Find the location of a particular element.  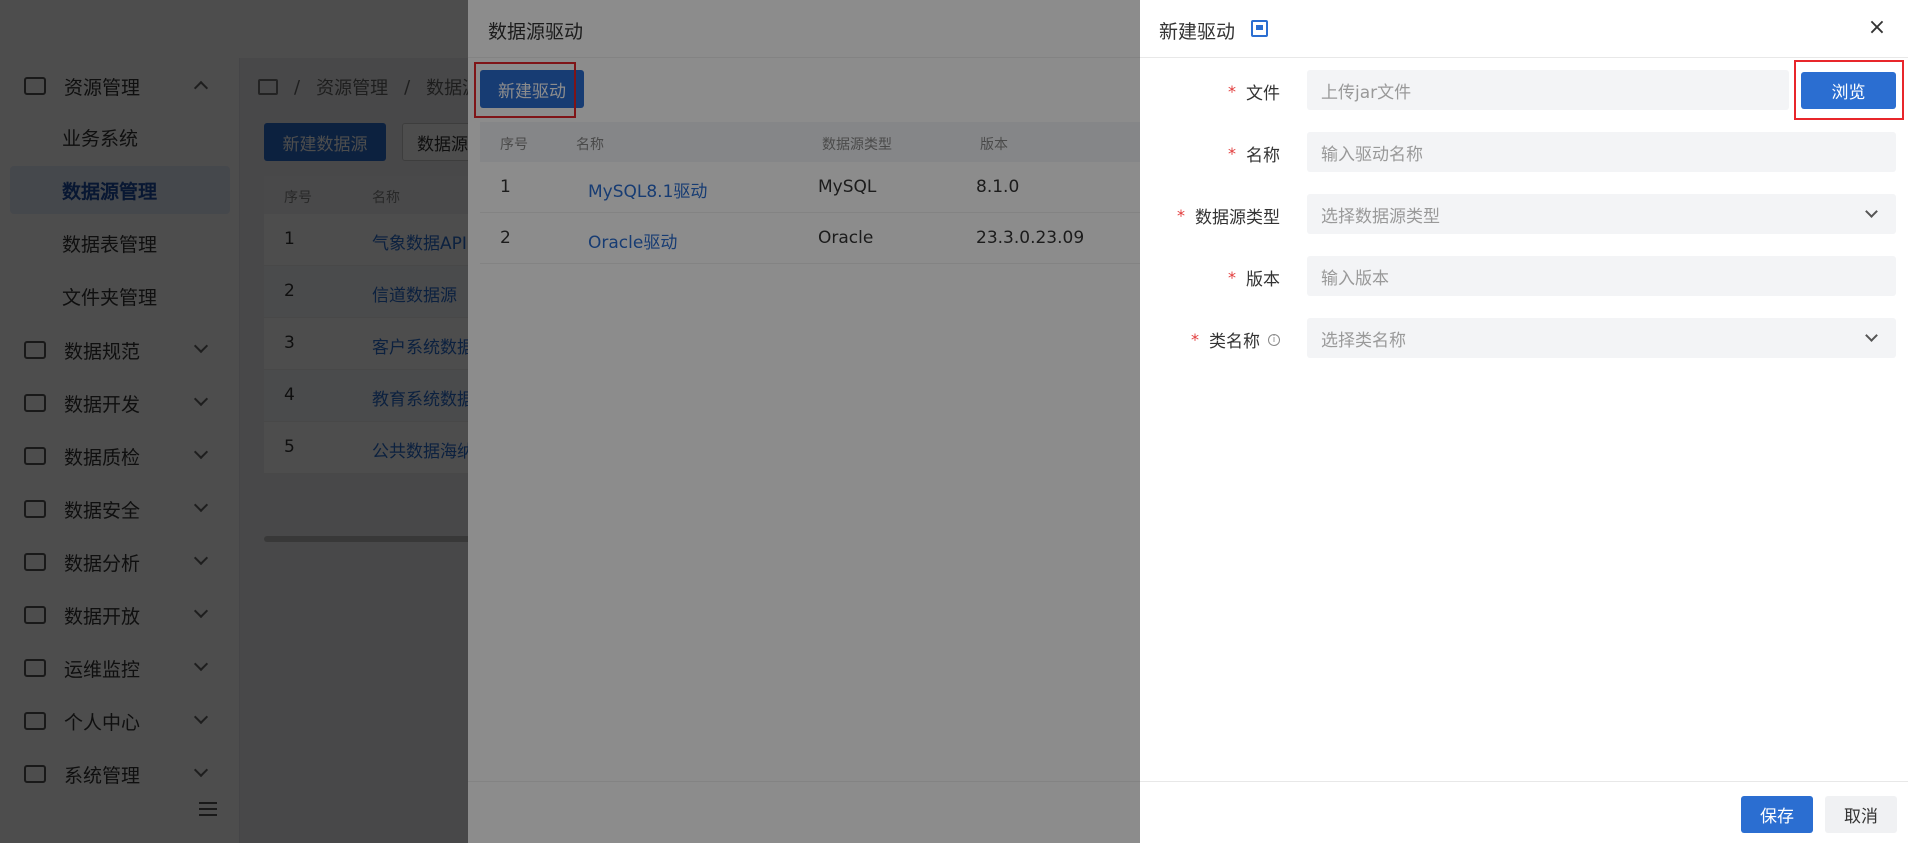

drawer-title: 新建驱动 is located at coordinates (1197, 32).